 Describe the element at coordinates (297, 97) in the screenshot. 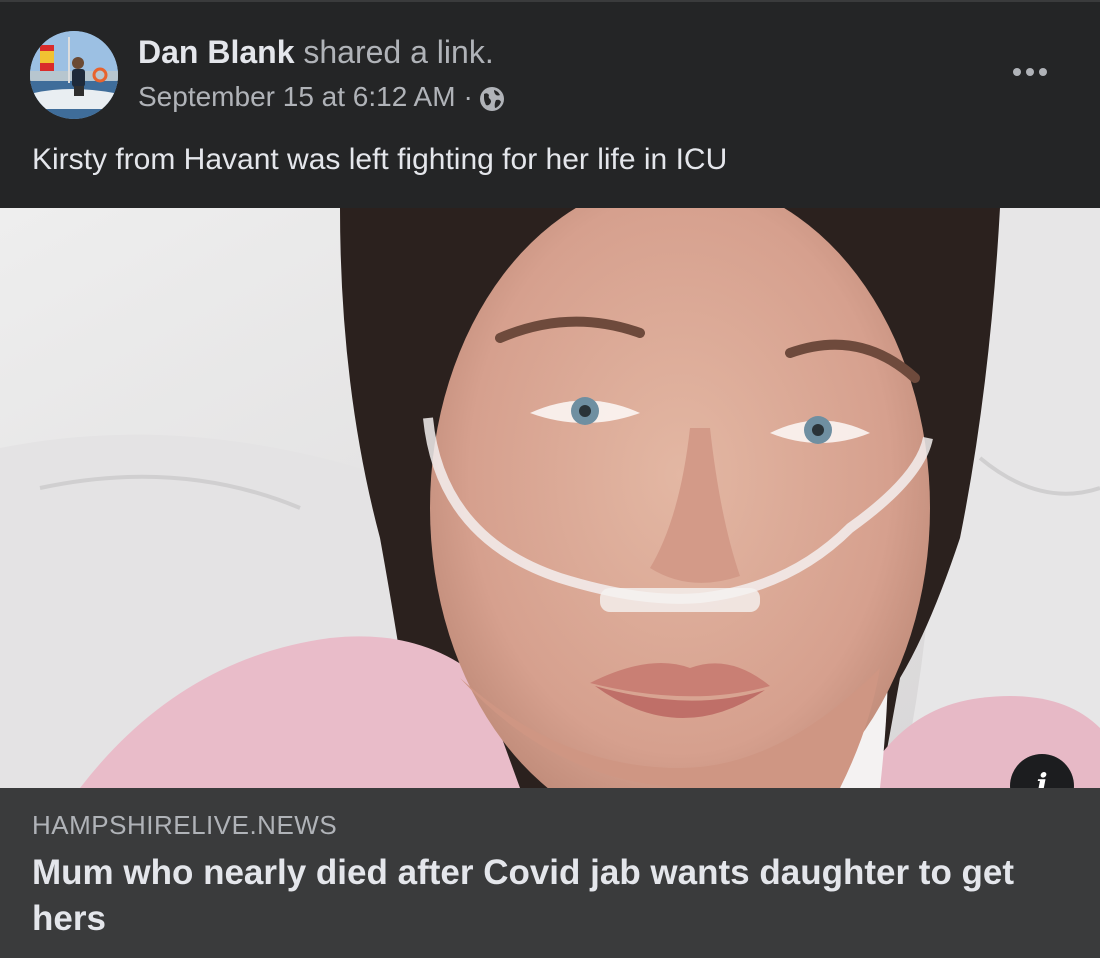

I see `post-timestamp: September 15 at 6:12 AM` at that location.